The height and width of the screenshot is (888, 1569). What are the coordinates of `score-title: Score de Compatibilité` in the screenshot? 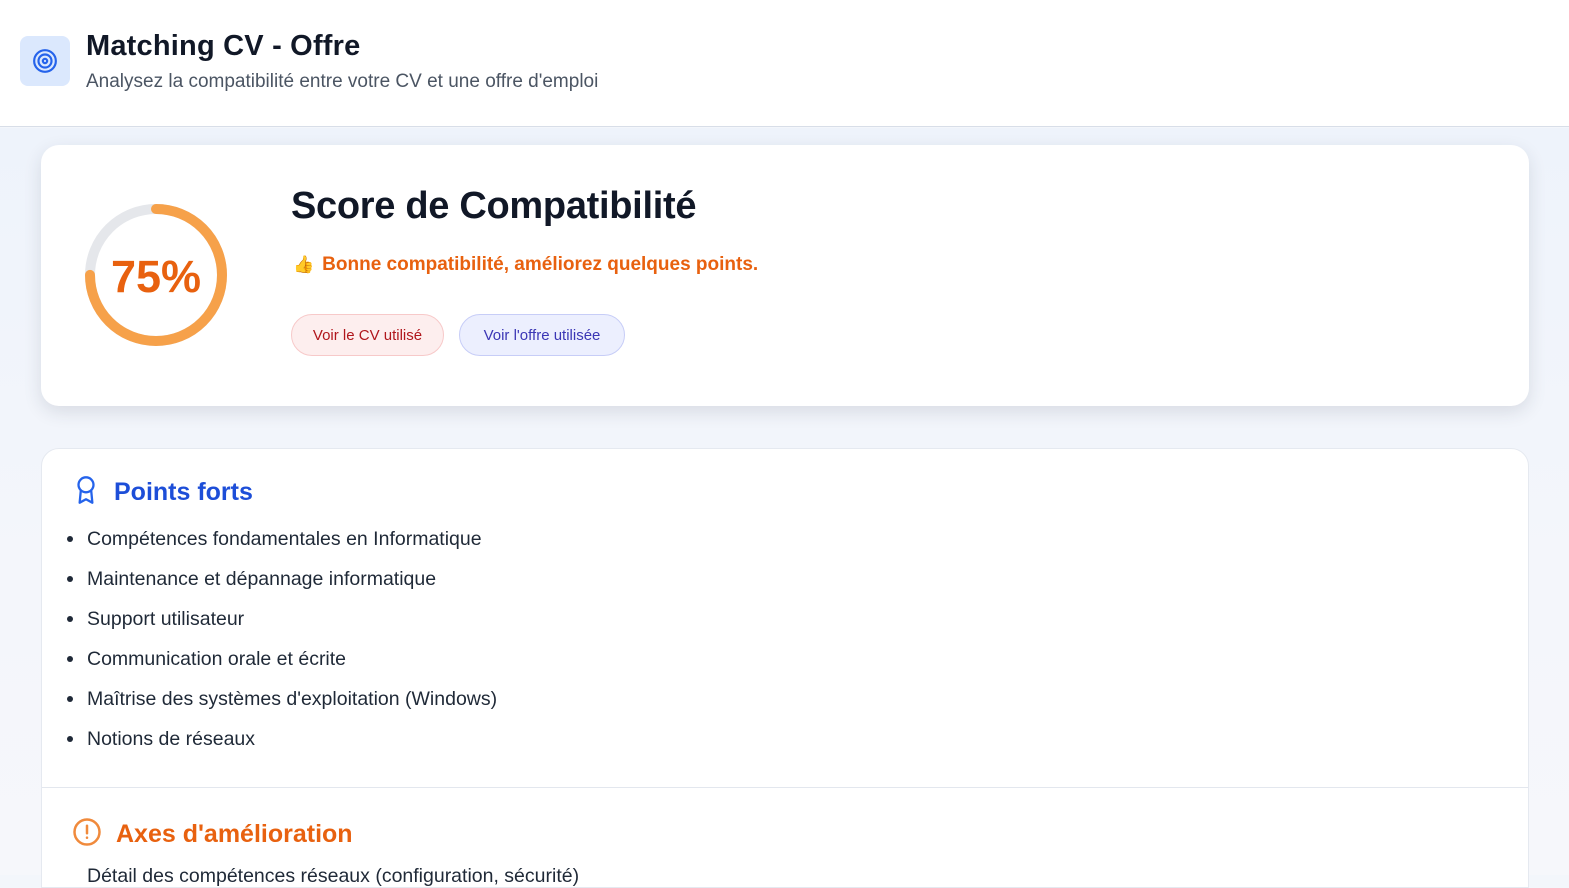 It's located at (494, 206).